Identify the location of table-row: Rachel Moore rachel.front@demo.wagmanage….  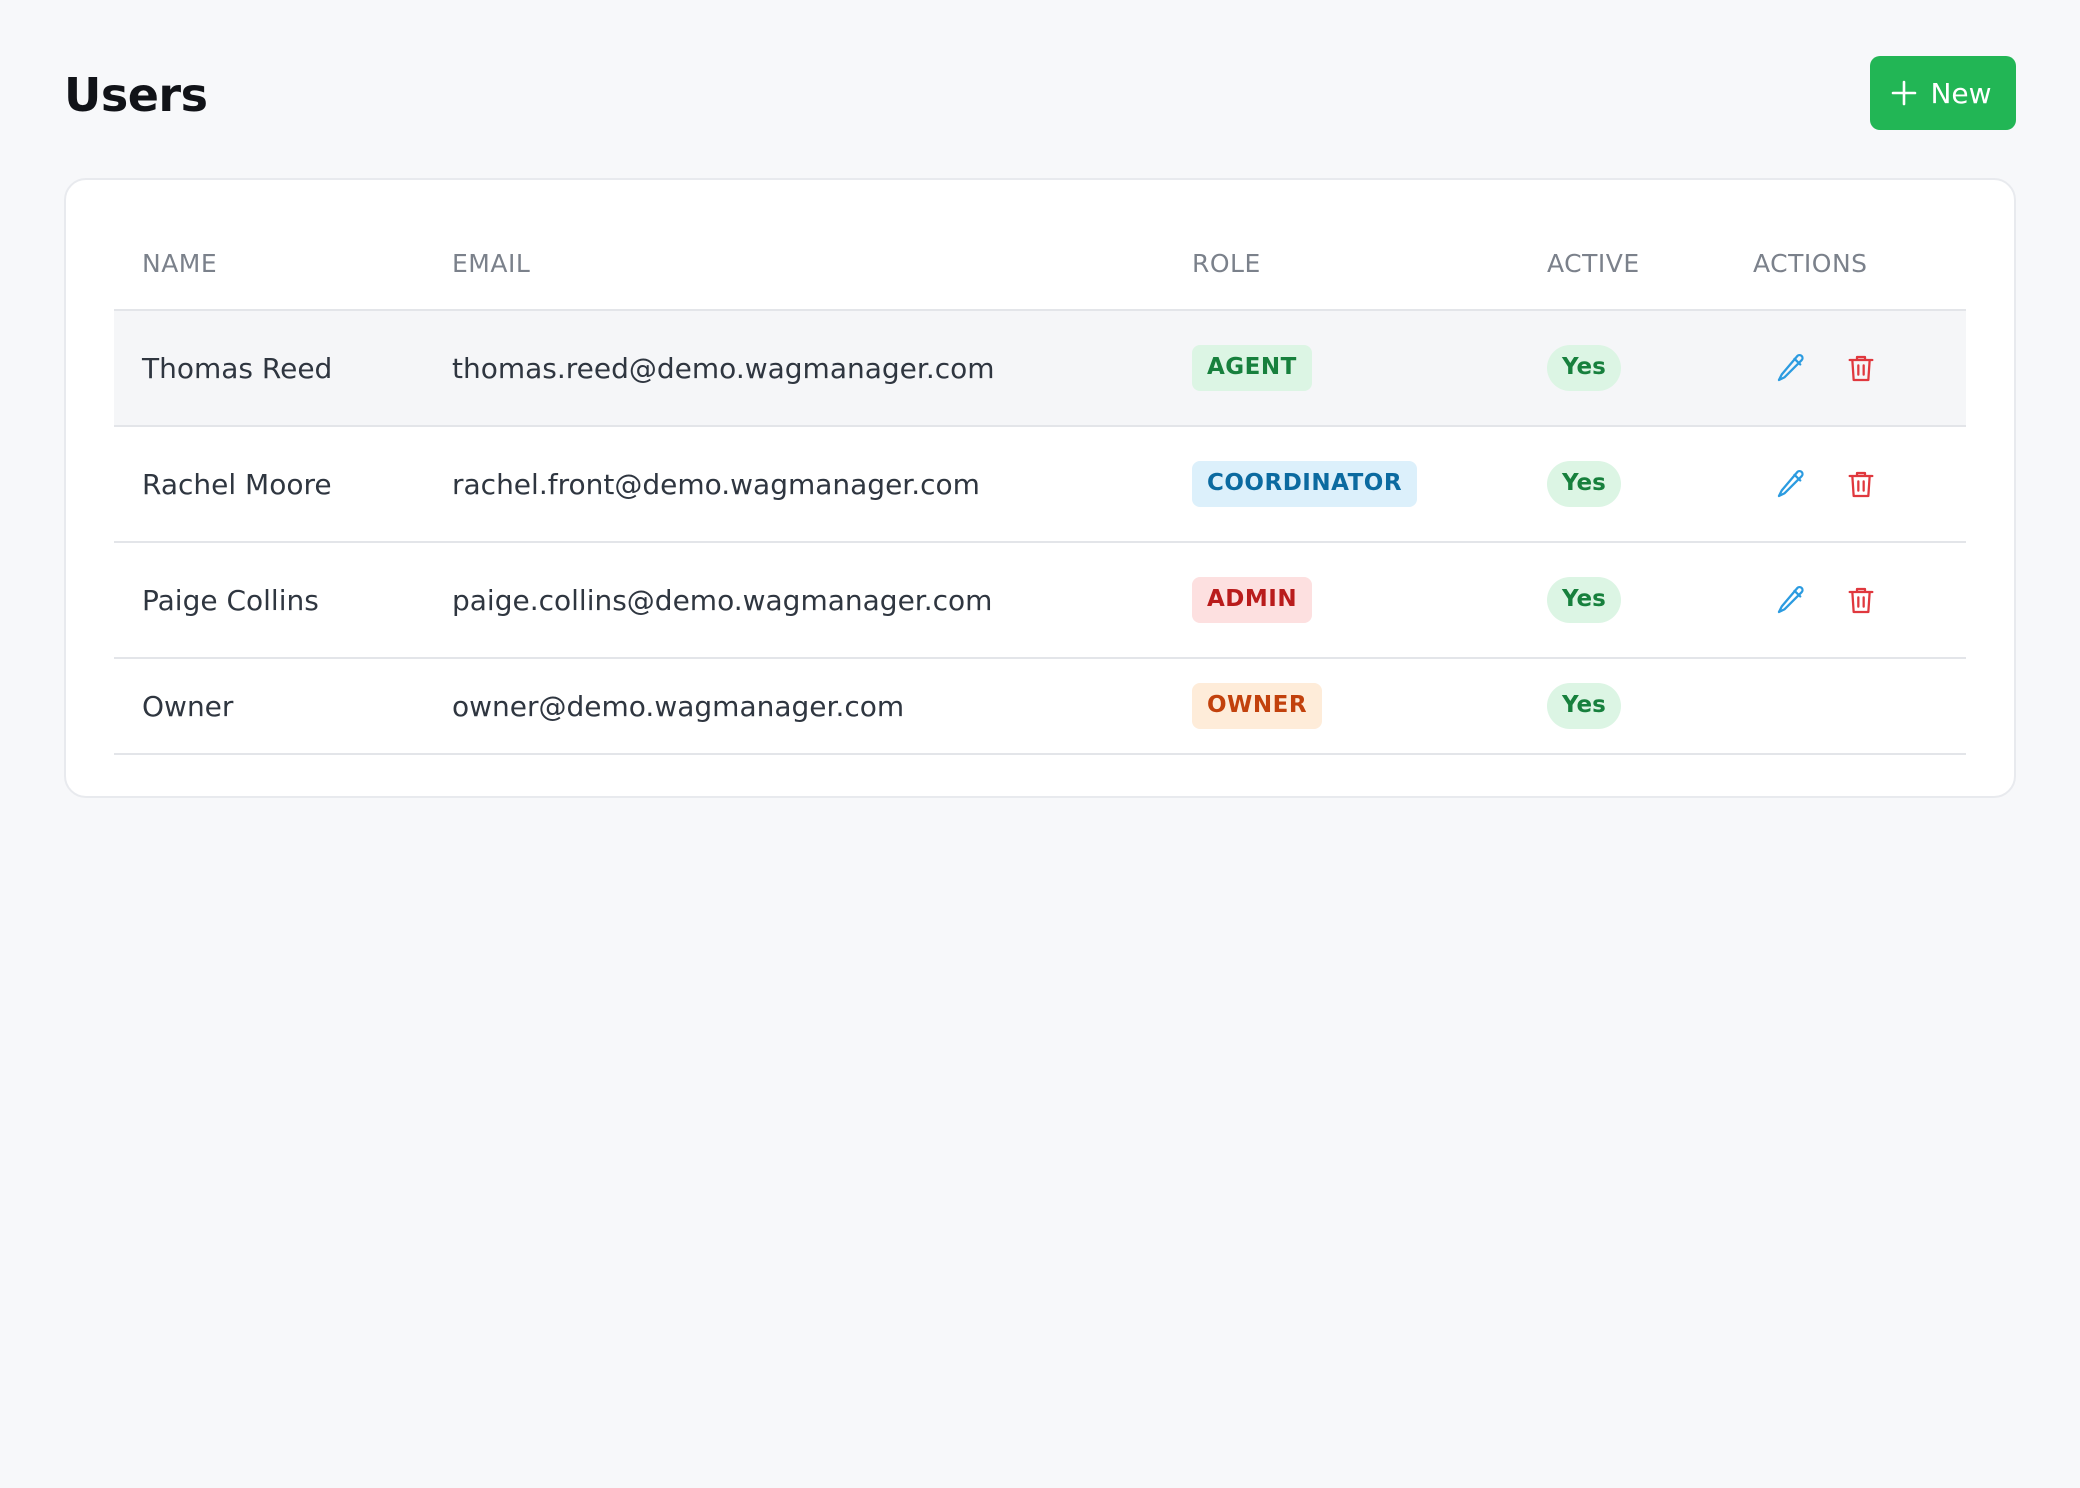
(1040, 484).